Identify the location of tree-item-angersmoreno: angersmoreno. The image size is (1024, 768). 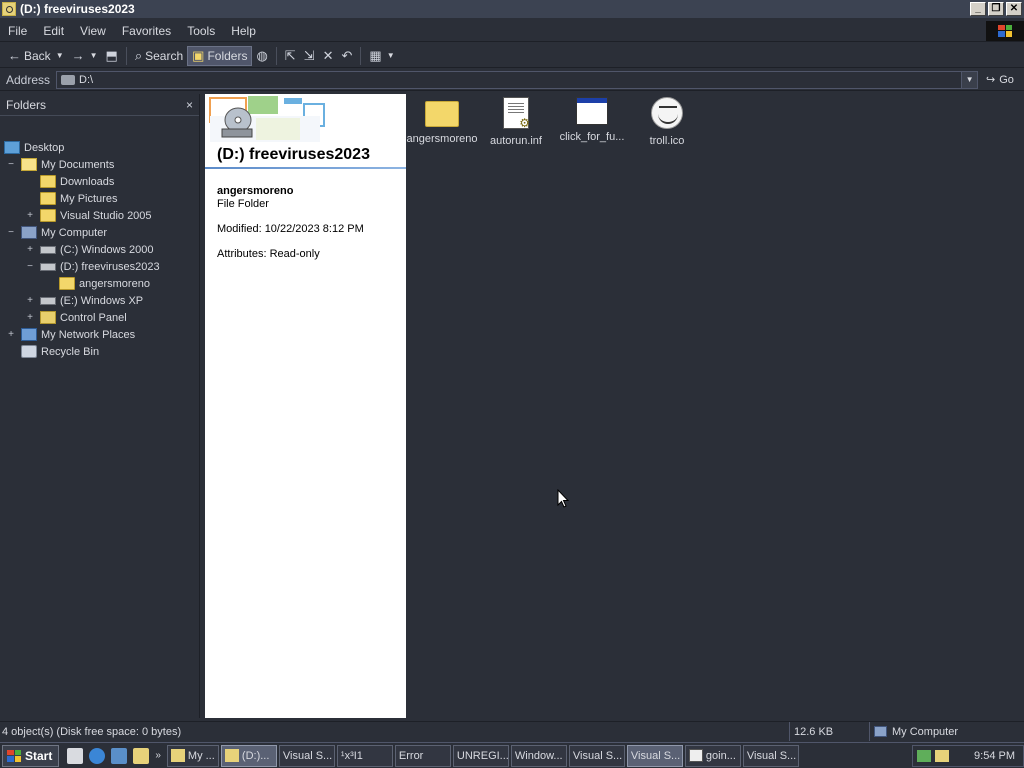
(104, 283).